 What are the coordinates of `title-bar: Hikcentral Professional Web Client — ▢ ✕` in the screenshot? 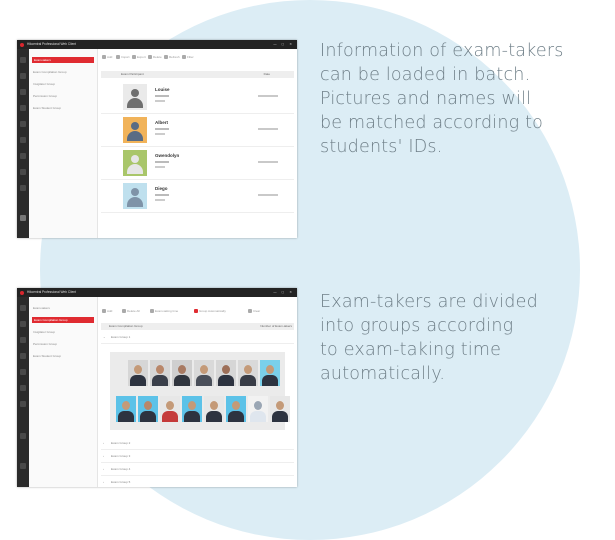 It's located at (157, 292).